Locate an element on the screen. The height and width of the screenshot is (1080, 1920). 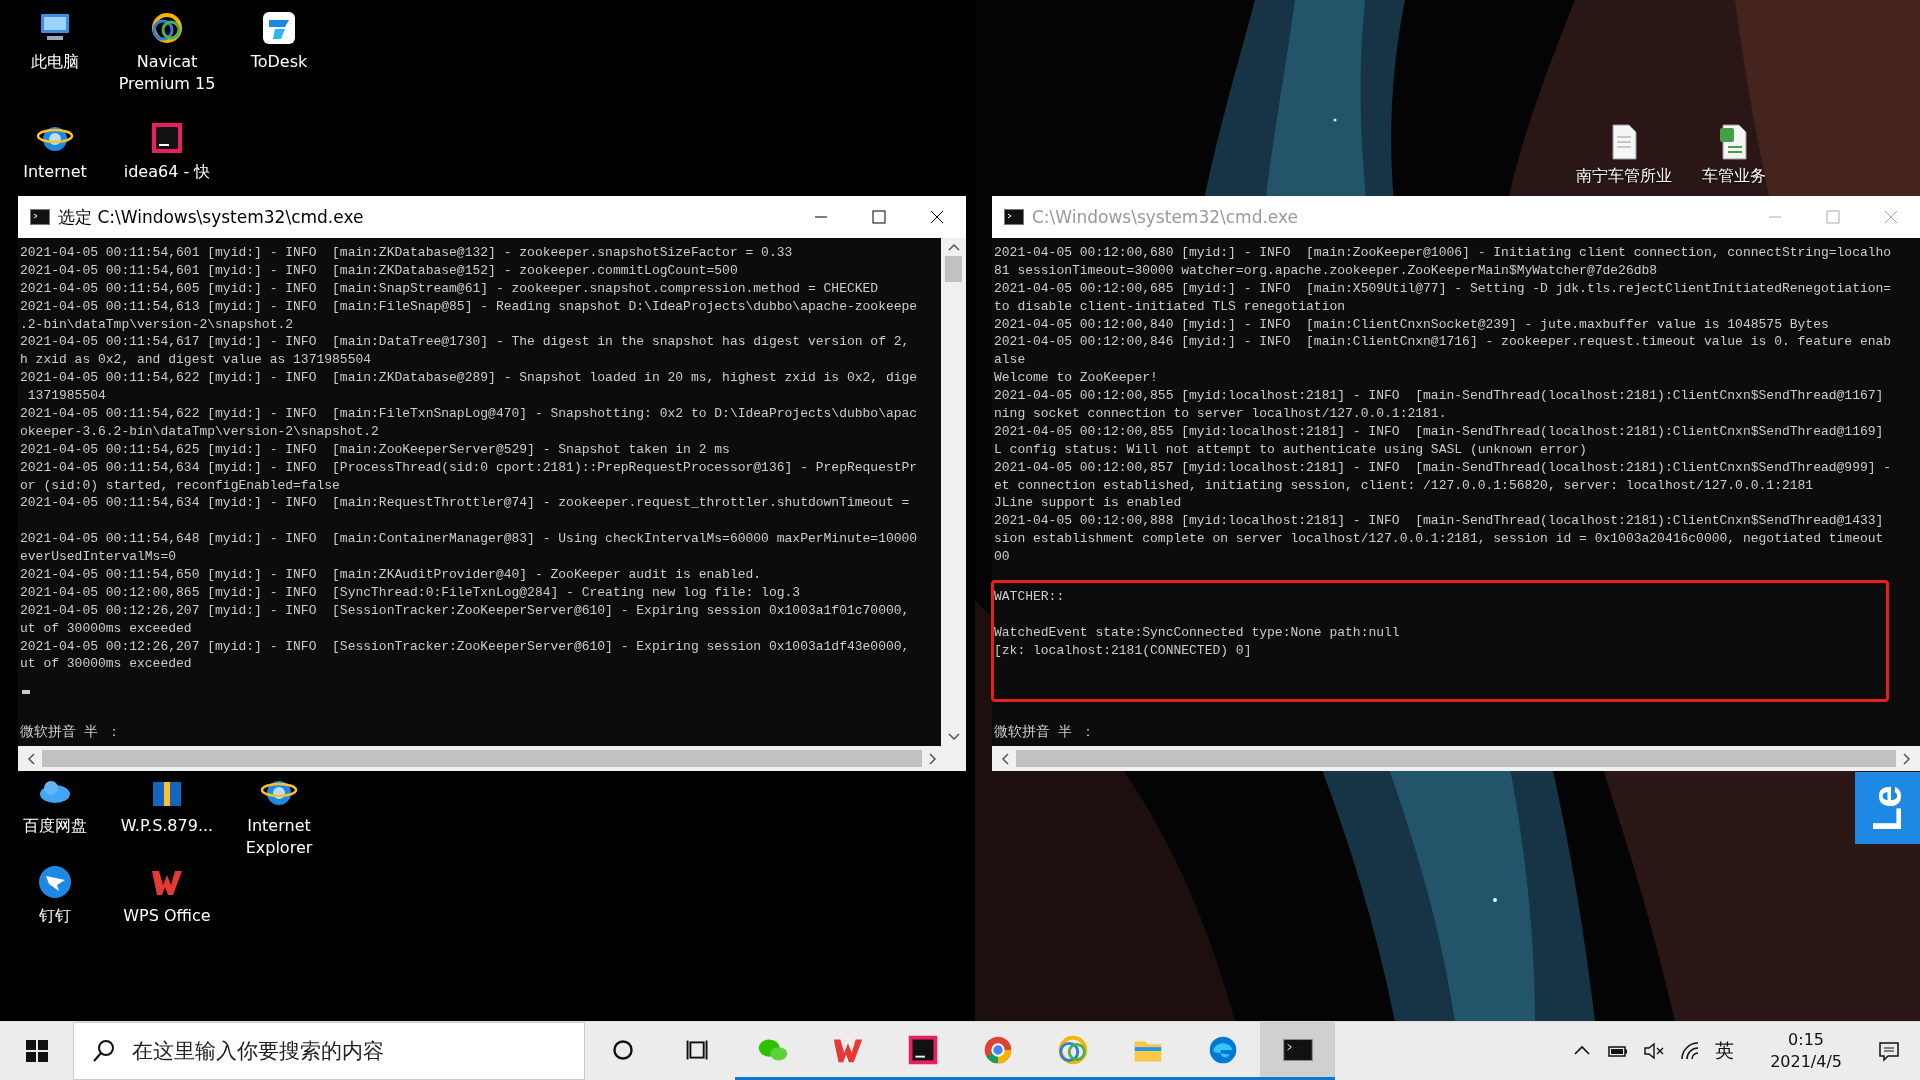
terminal-line: 2021-04-05 00:11:54,601 [myid:] - INFO [main:ZKDatabase@152] - zookeeper.commitLogCount=500 is located at coordinates (379, 270).